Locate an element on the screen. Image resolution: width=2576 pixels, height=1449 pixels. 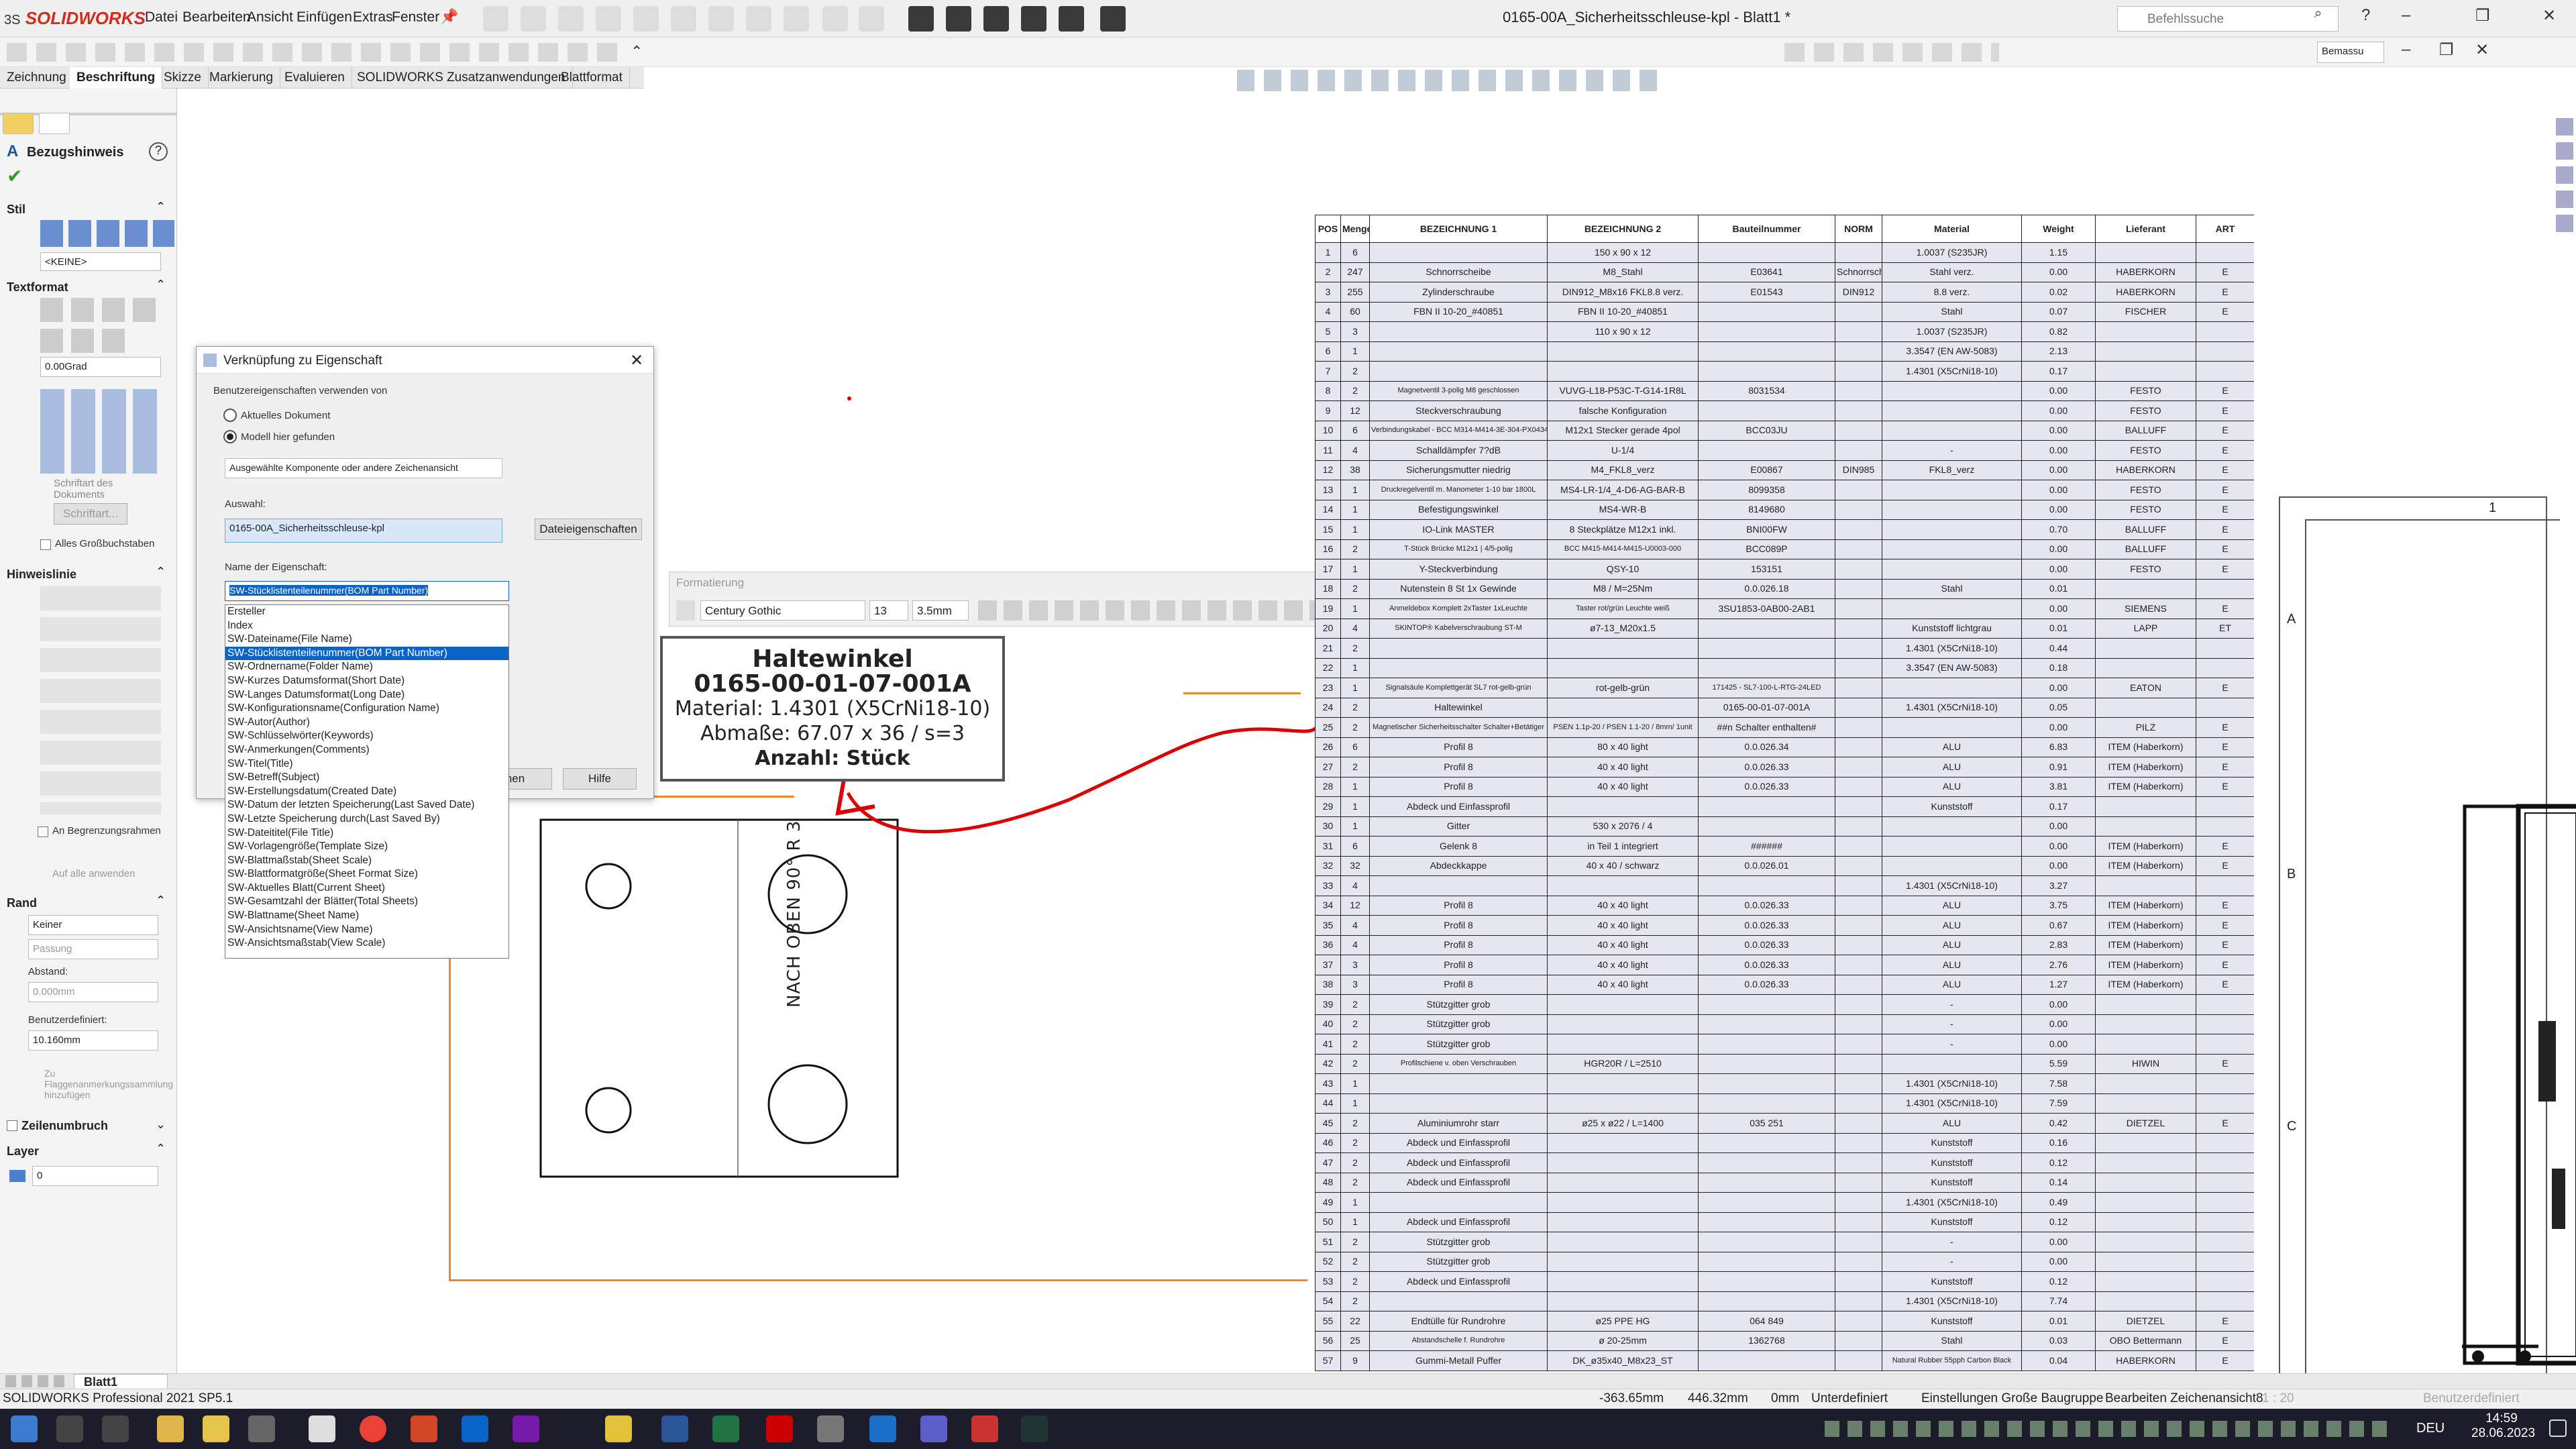
property-manager-tab-icon is located at coordinates (18, 123).